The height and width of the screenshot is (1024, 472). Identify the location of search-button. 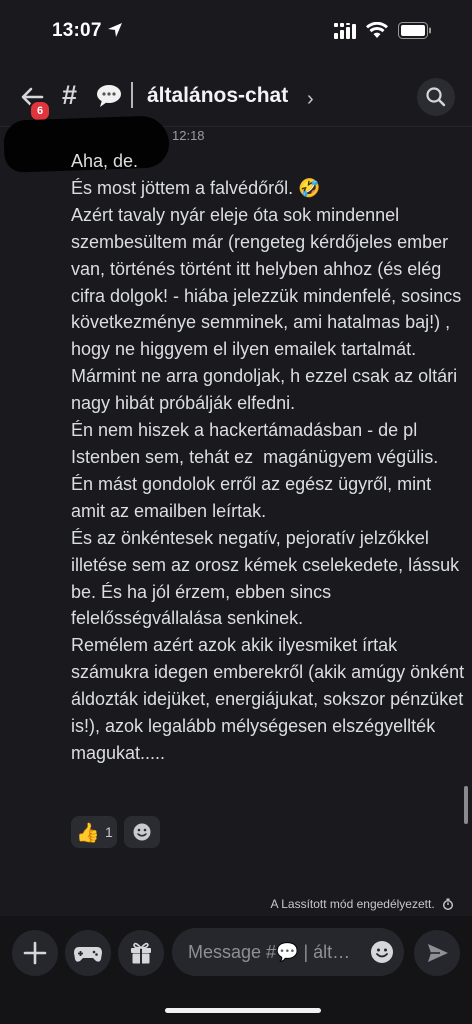
(436, 97).